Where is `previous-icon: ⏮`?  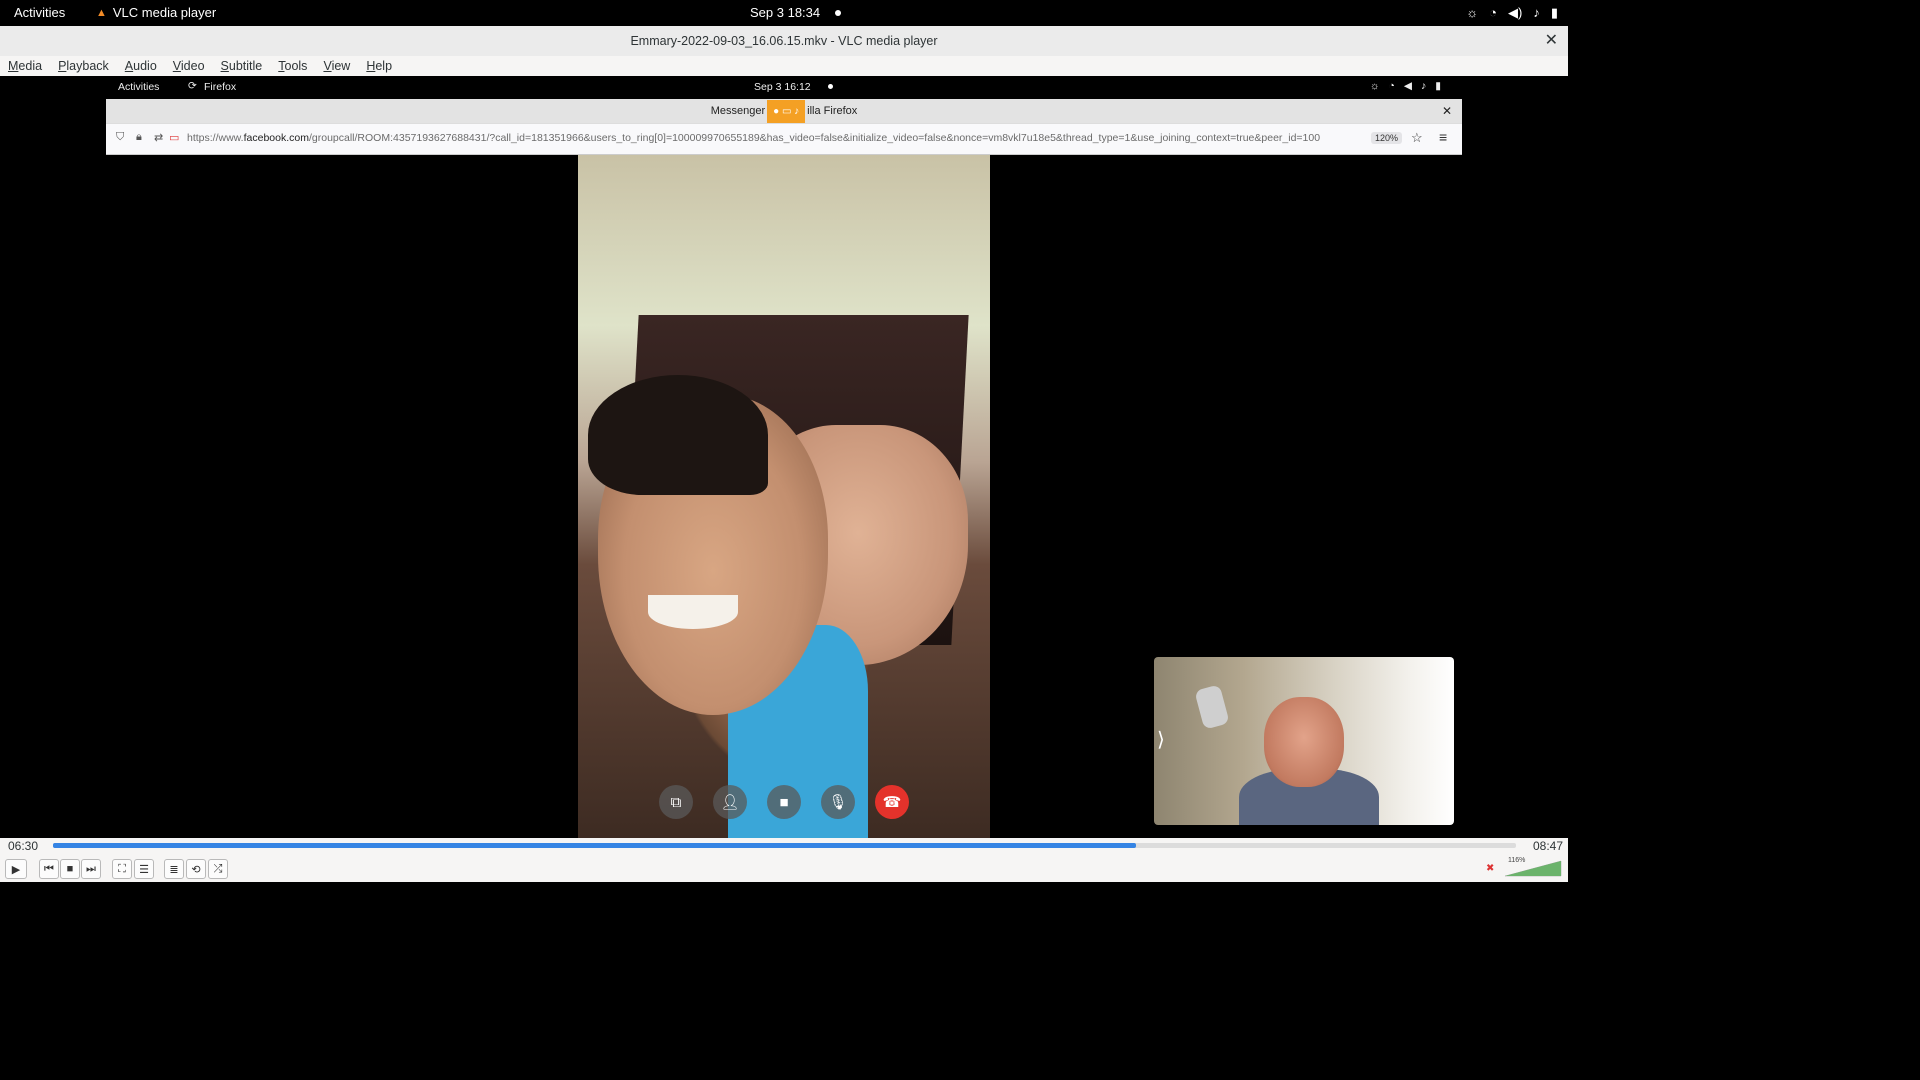
previous-icon: ⏮ is located at coordinates (49, 868).